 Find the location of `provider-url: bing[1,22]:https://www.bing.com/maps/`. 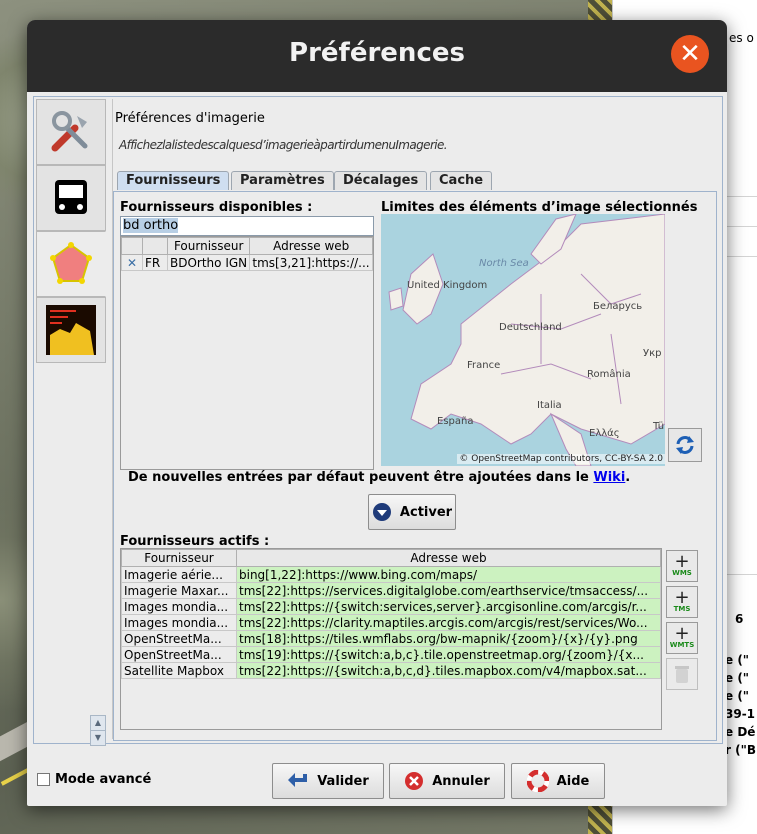

provider-url: bing[1,22]:https://www.bing.com/maps/ is located at coordinates (448, 574).